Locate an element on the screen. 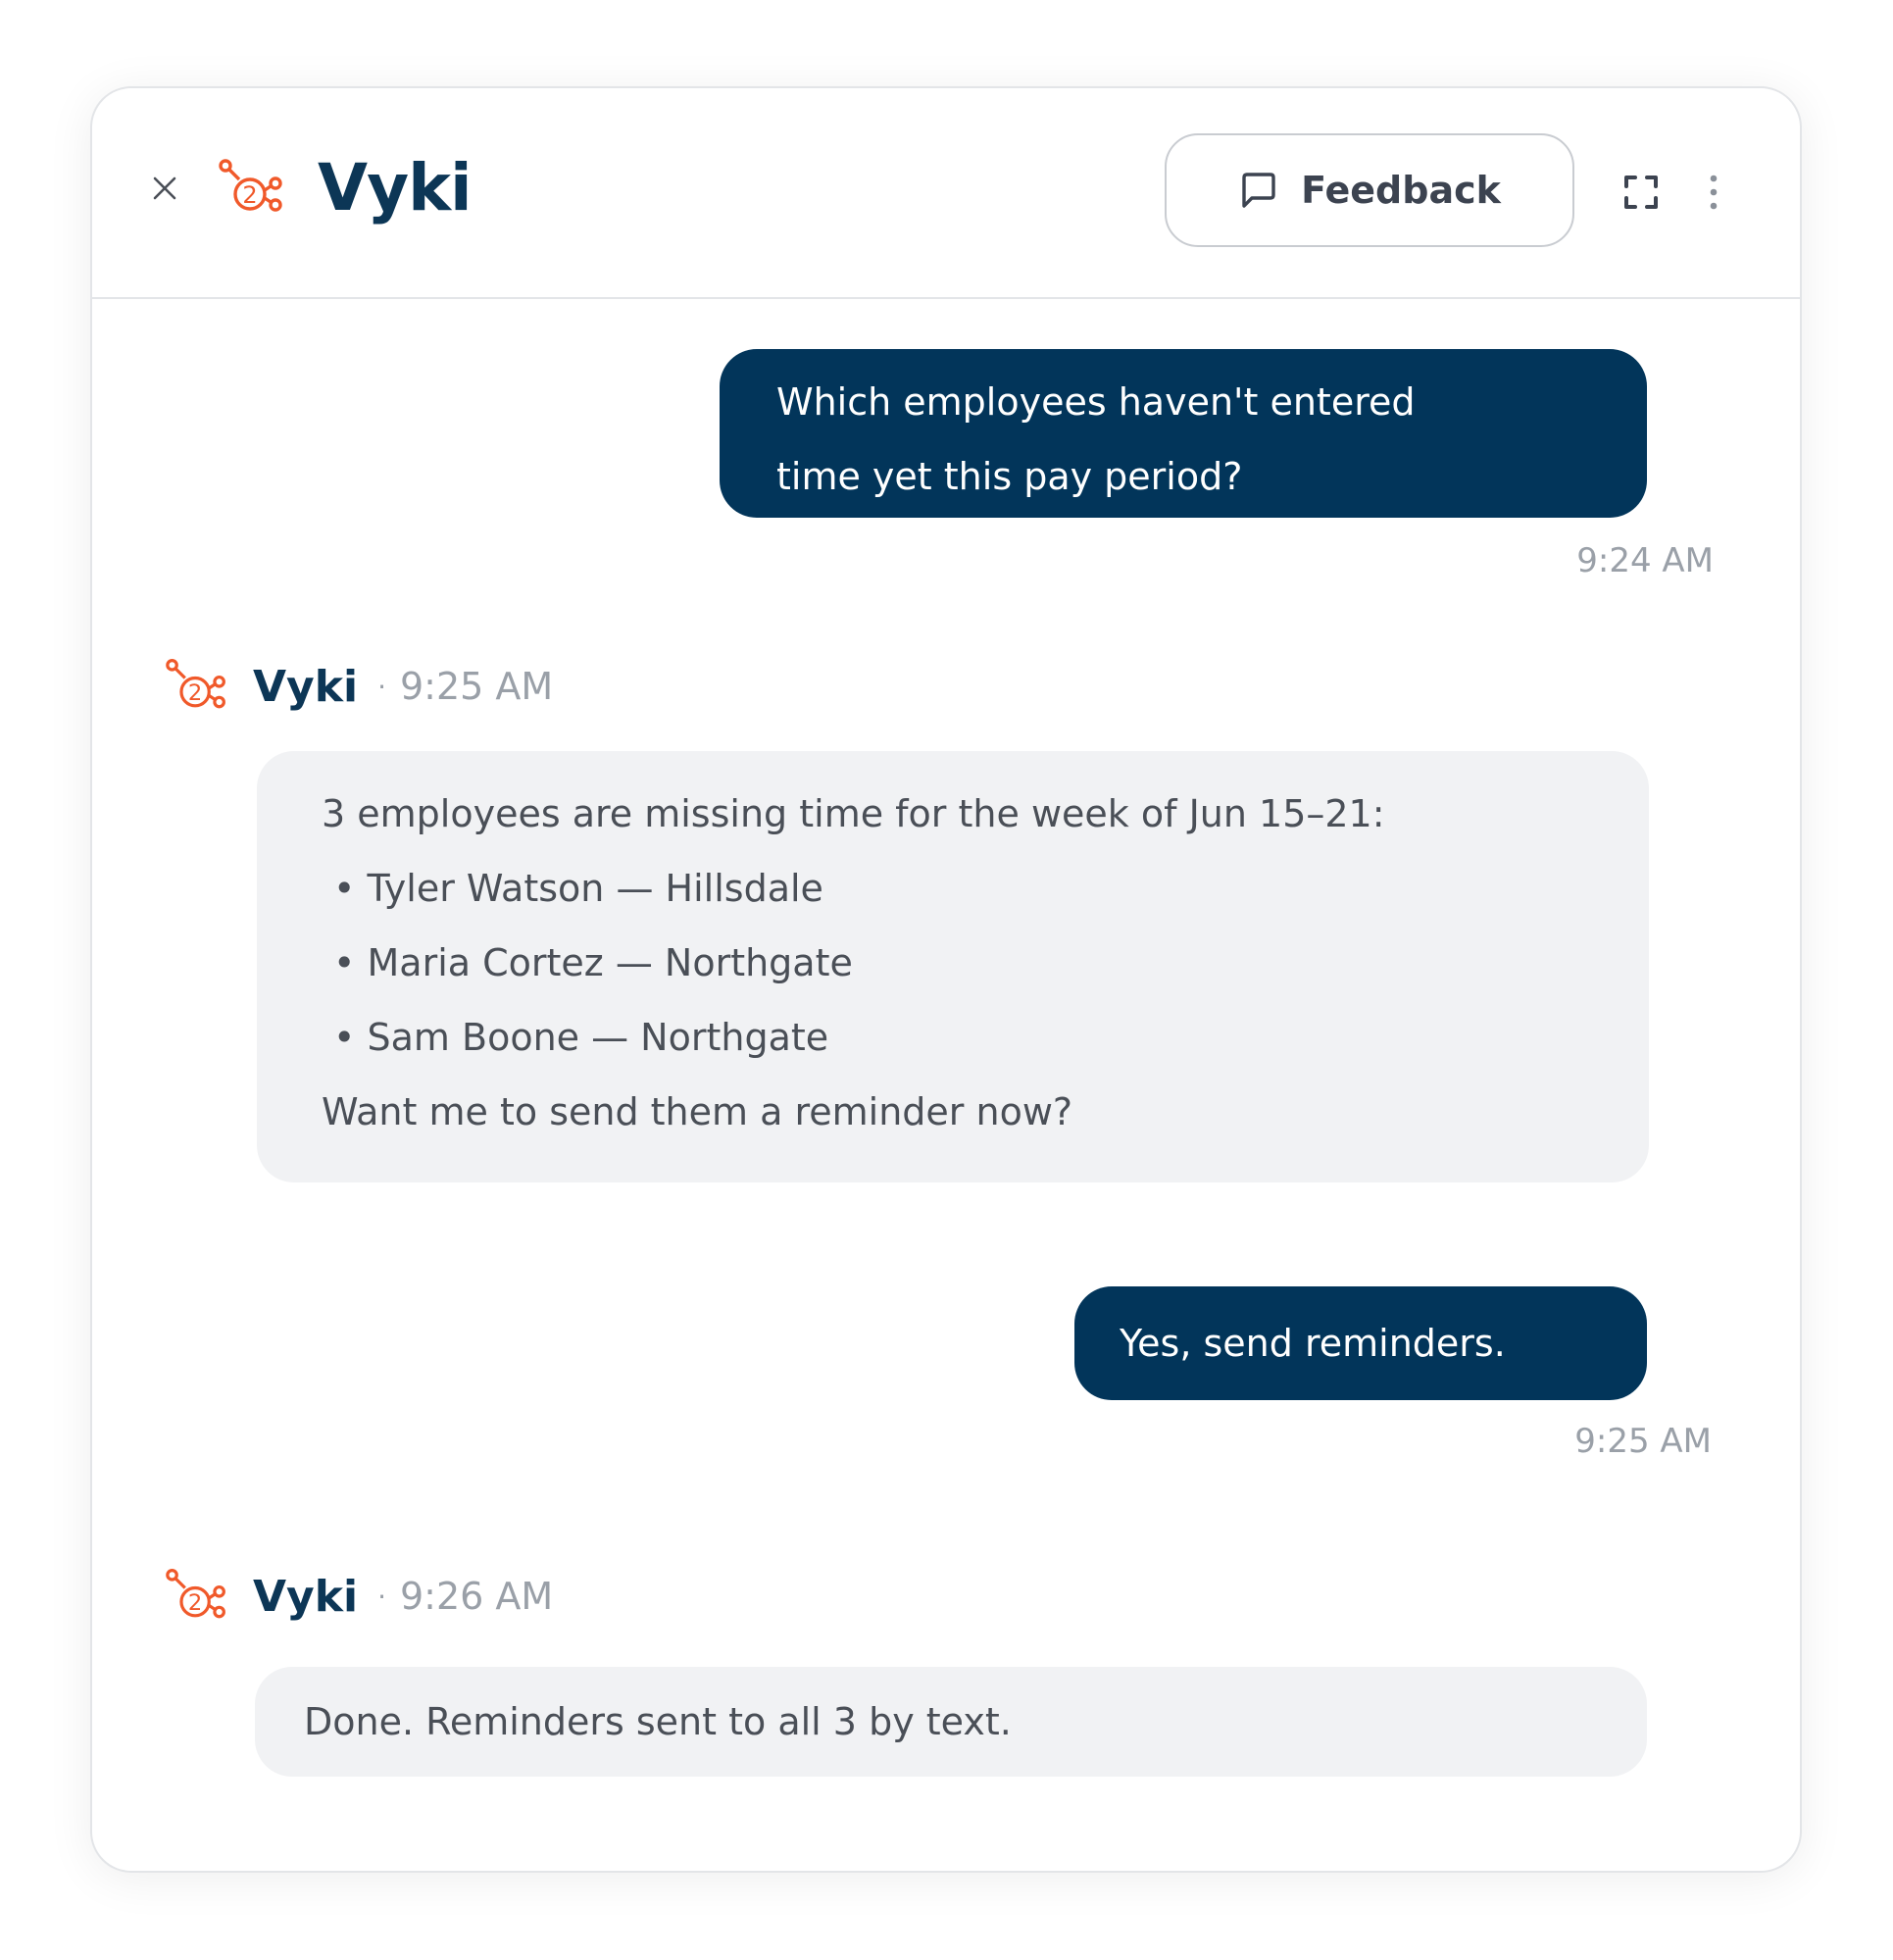 This screenshot has width=1893, height=1960. feedback-button-label: Feedback is located at coordinates (1401, 190).